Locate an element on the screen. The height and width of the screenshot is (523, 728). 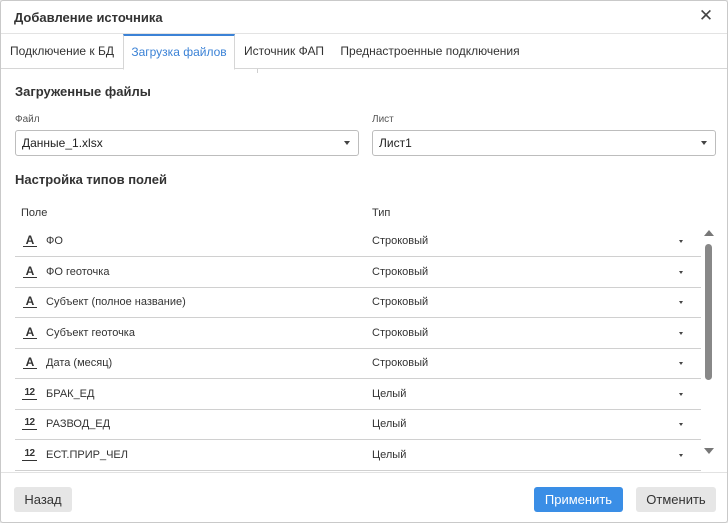
cancel-button: Отменить is located at coordinates (676, 499).